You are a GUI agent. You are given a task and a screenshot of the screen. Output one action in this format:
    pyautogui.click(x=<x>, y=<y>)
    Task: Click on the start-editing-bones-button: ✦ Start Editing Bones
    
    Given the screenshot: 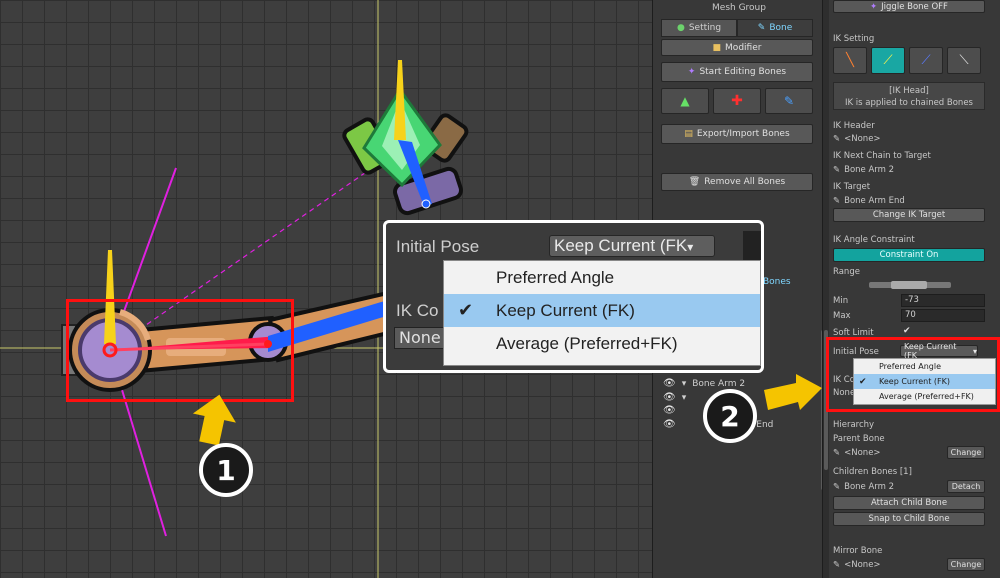 What is the action you would take?
    pyautogui.click(x=737, y=72)
    